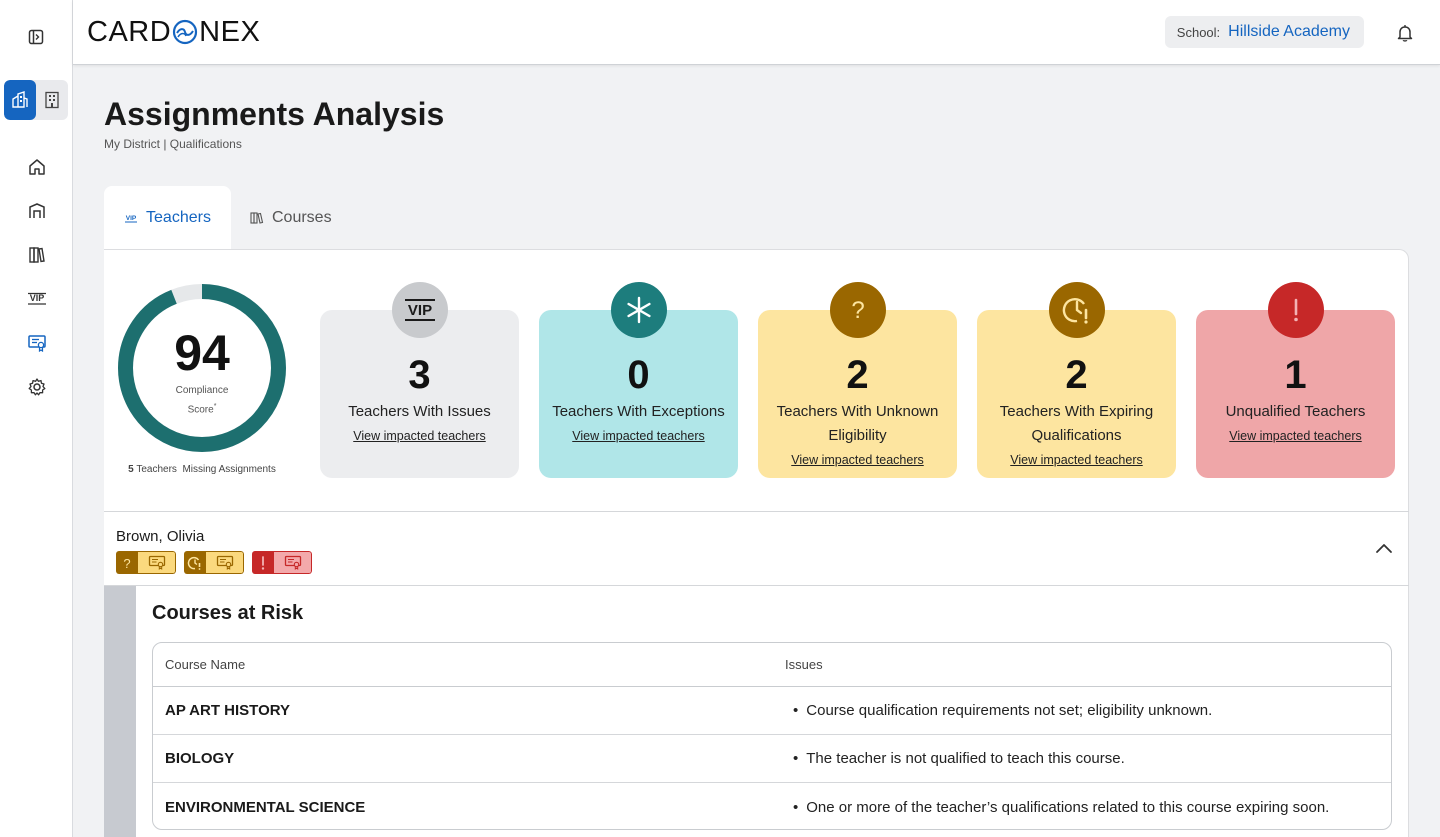 Image resolution: width=1440 pixels, height=837 pixels. Describe the element at coordinates (1384, 549) in the screenshot. I see `collapse-chevron-up-icon` at that location.